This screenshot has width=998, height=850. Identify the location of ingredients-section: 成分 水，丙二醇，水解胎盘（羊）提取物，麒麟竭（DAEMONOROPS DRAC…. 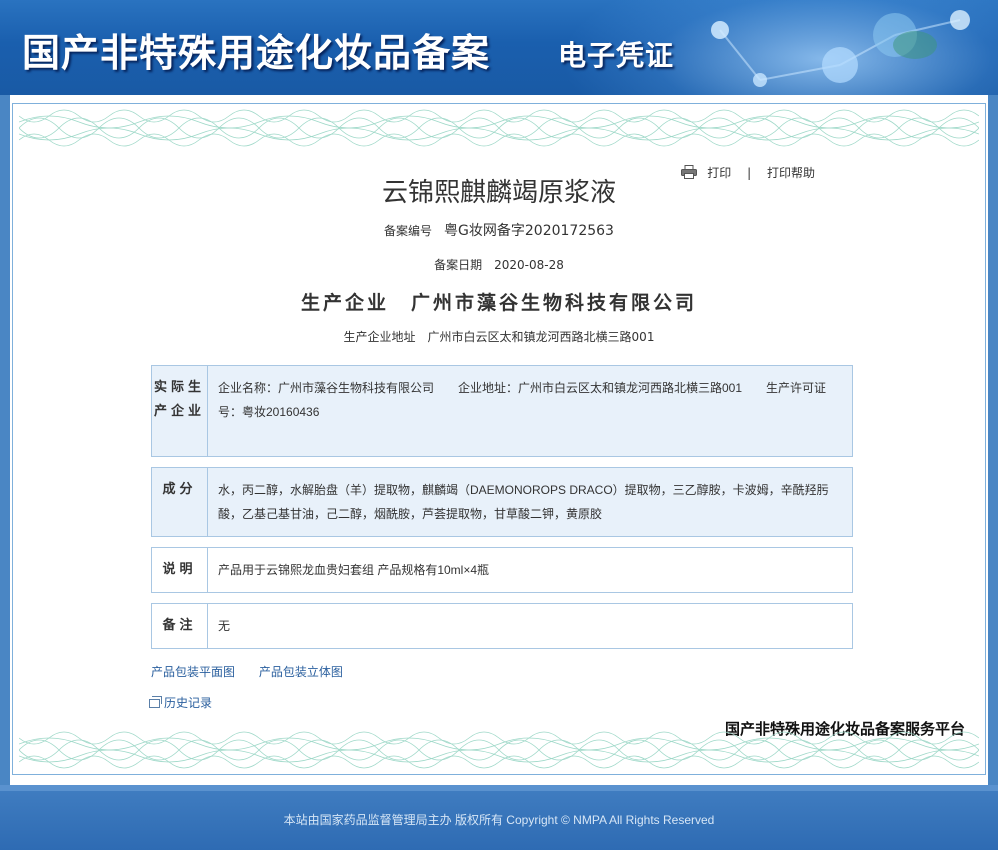
(502, 502).